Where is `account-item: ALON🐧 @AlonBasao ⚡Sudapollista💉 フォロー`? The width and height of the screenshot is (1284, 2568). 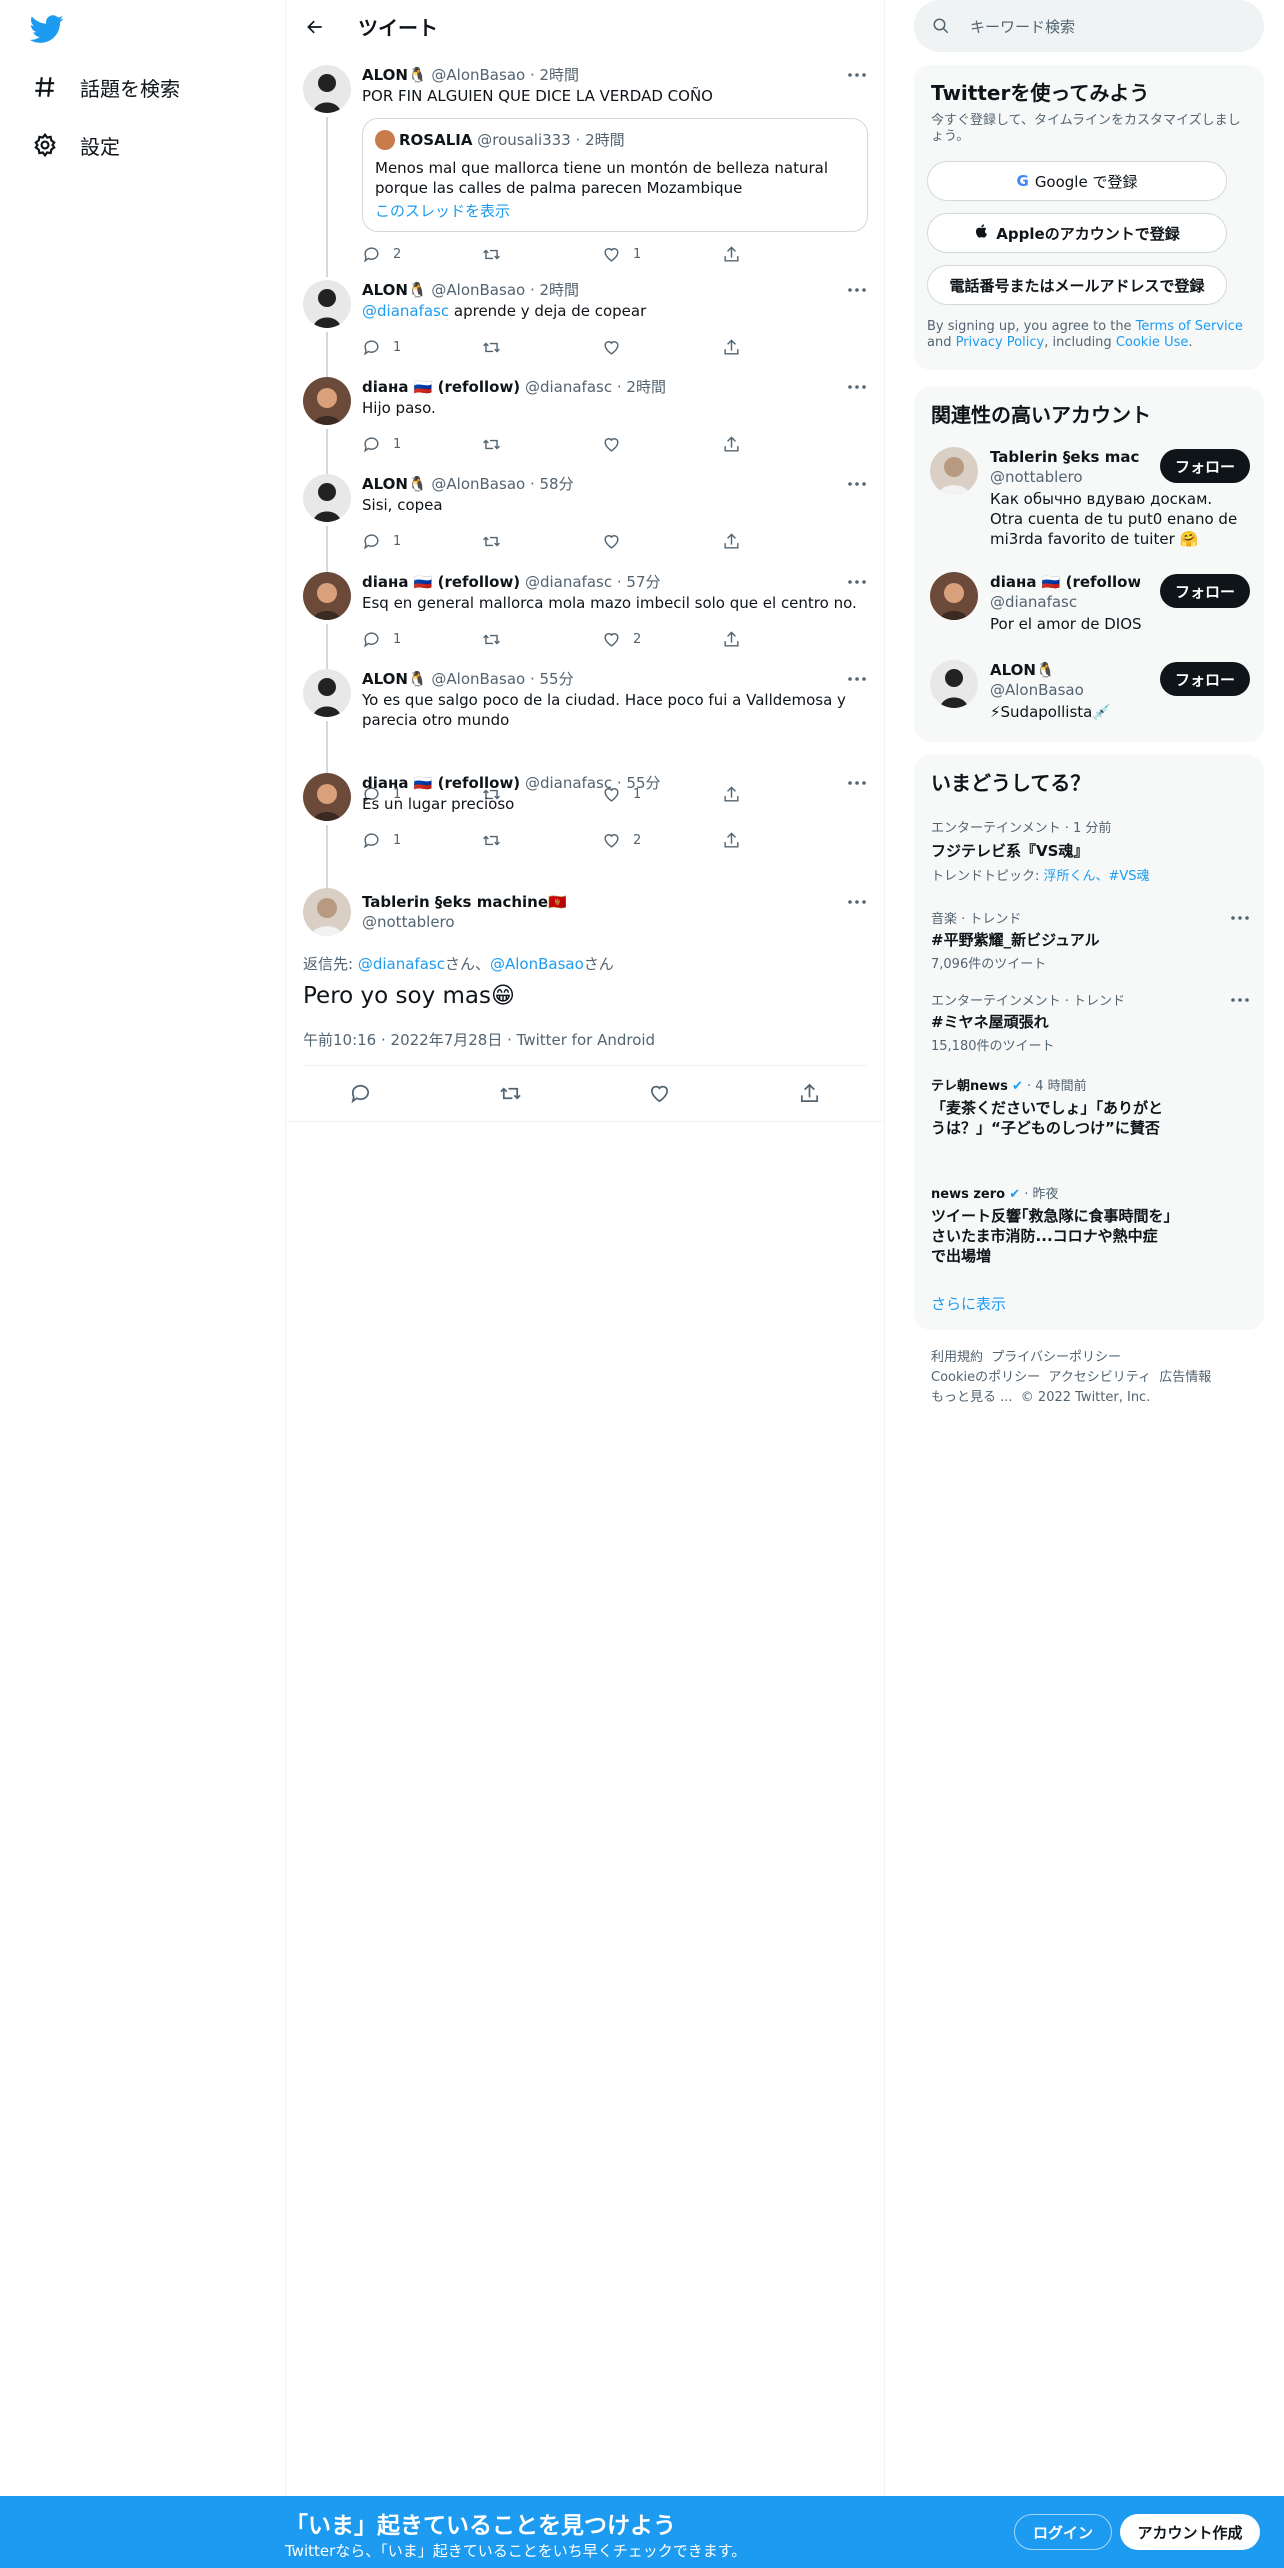 account-item: ALON🐧 @AlonBasao ⚡Sudapollista💉 フォロー is located at coordinates (1089, 705).